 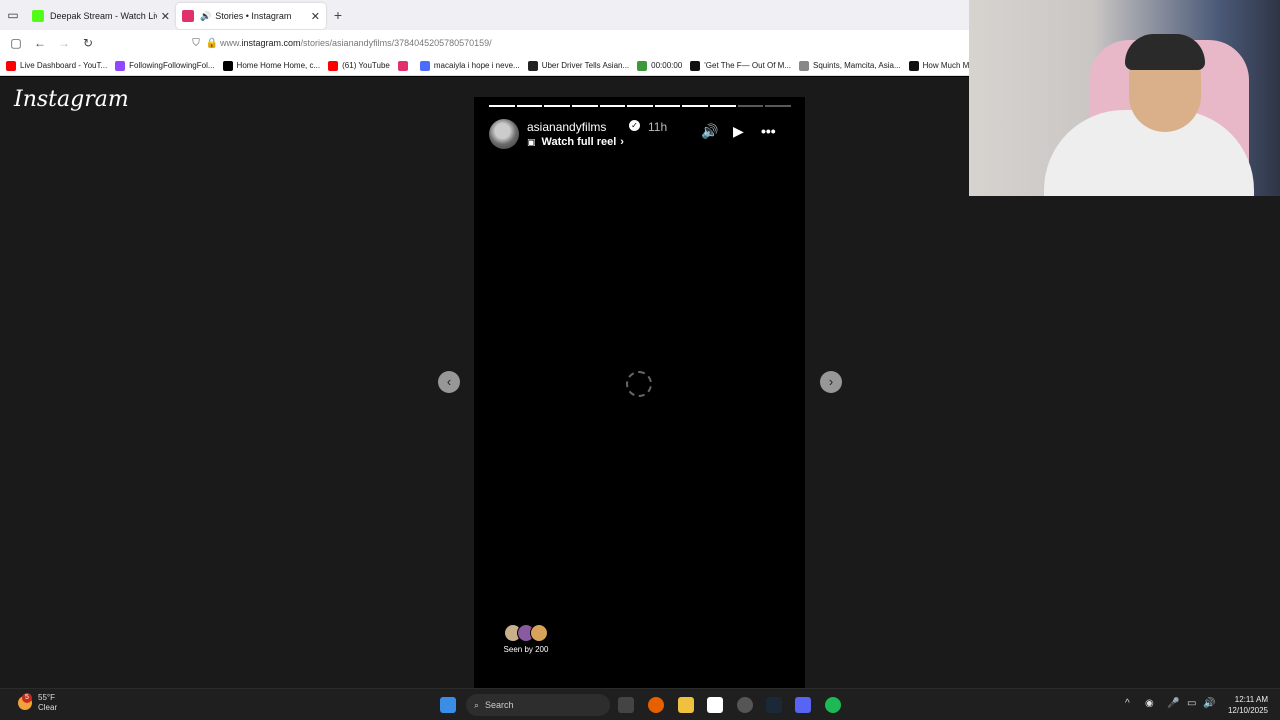 What do you see at coordinates (477, 704) in the screenshot?
I see `search-icon: ⌕` at bounding box center [477, 704].